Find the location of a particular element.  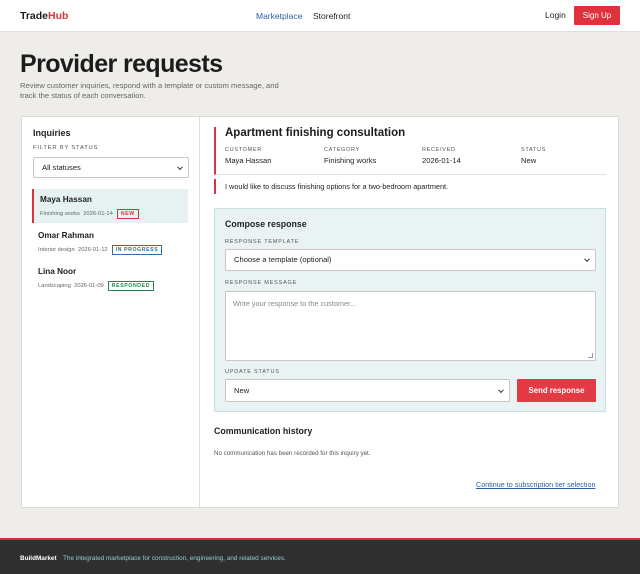

status-label: STATUS is located at coordinates (534, 150).